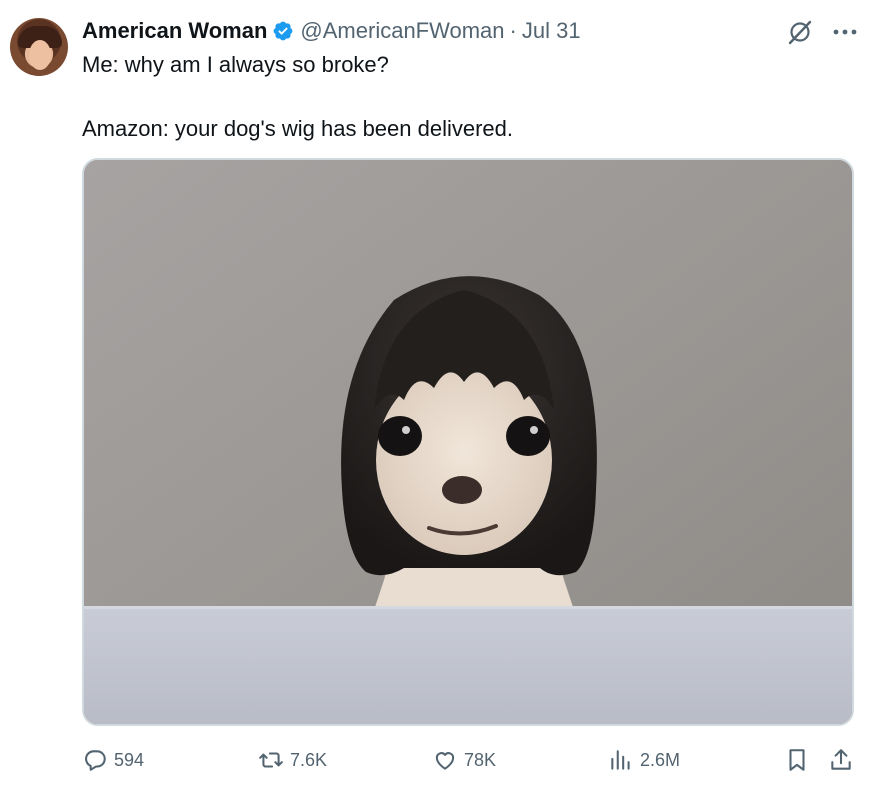 This screenshot has height=792, width=876. I want to click on tweet-header: American Woman @AmericanFWoman · Jul 31, so click(331, 31).